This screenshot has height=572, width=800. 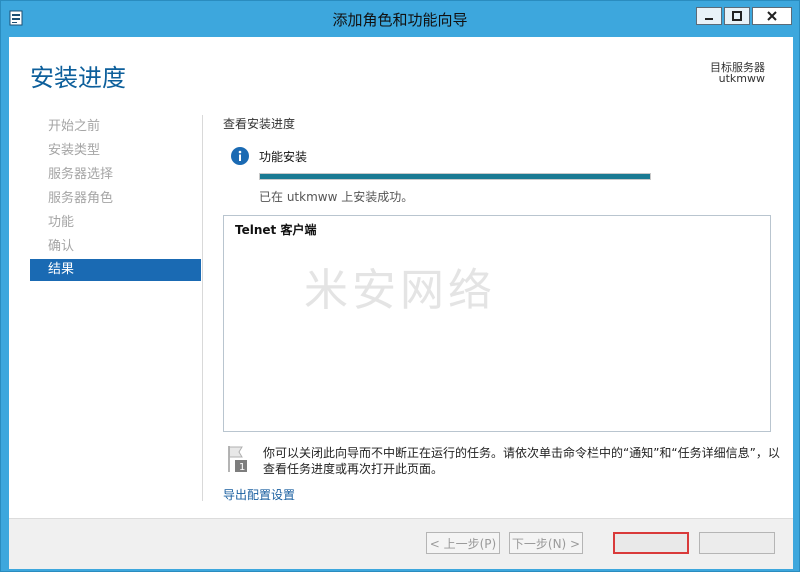 What do you see at coordinates (741, 78) in the screenshot?
I see `target-server-name: utkmww` at bounding box center [741, 78].